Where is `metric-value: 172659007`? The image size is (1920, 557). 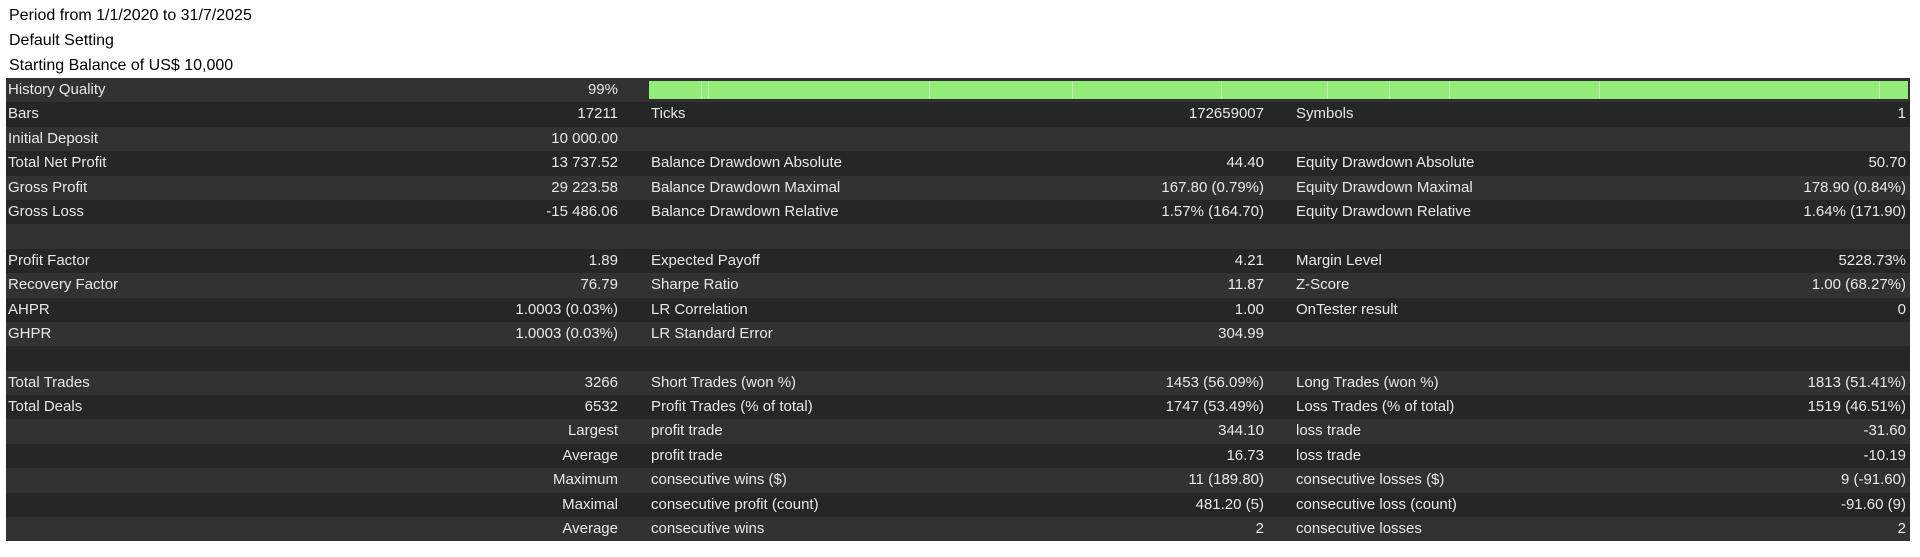 metric-value: 172659007 is located at coordinates (1226, 114).